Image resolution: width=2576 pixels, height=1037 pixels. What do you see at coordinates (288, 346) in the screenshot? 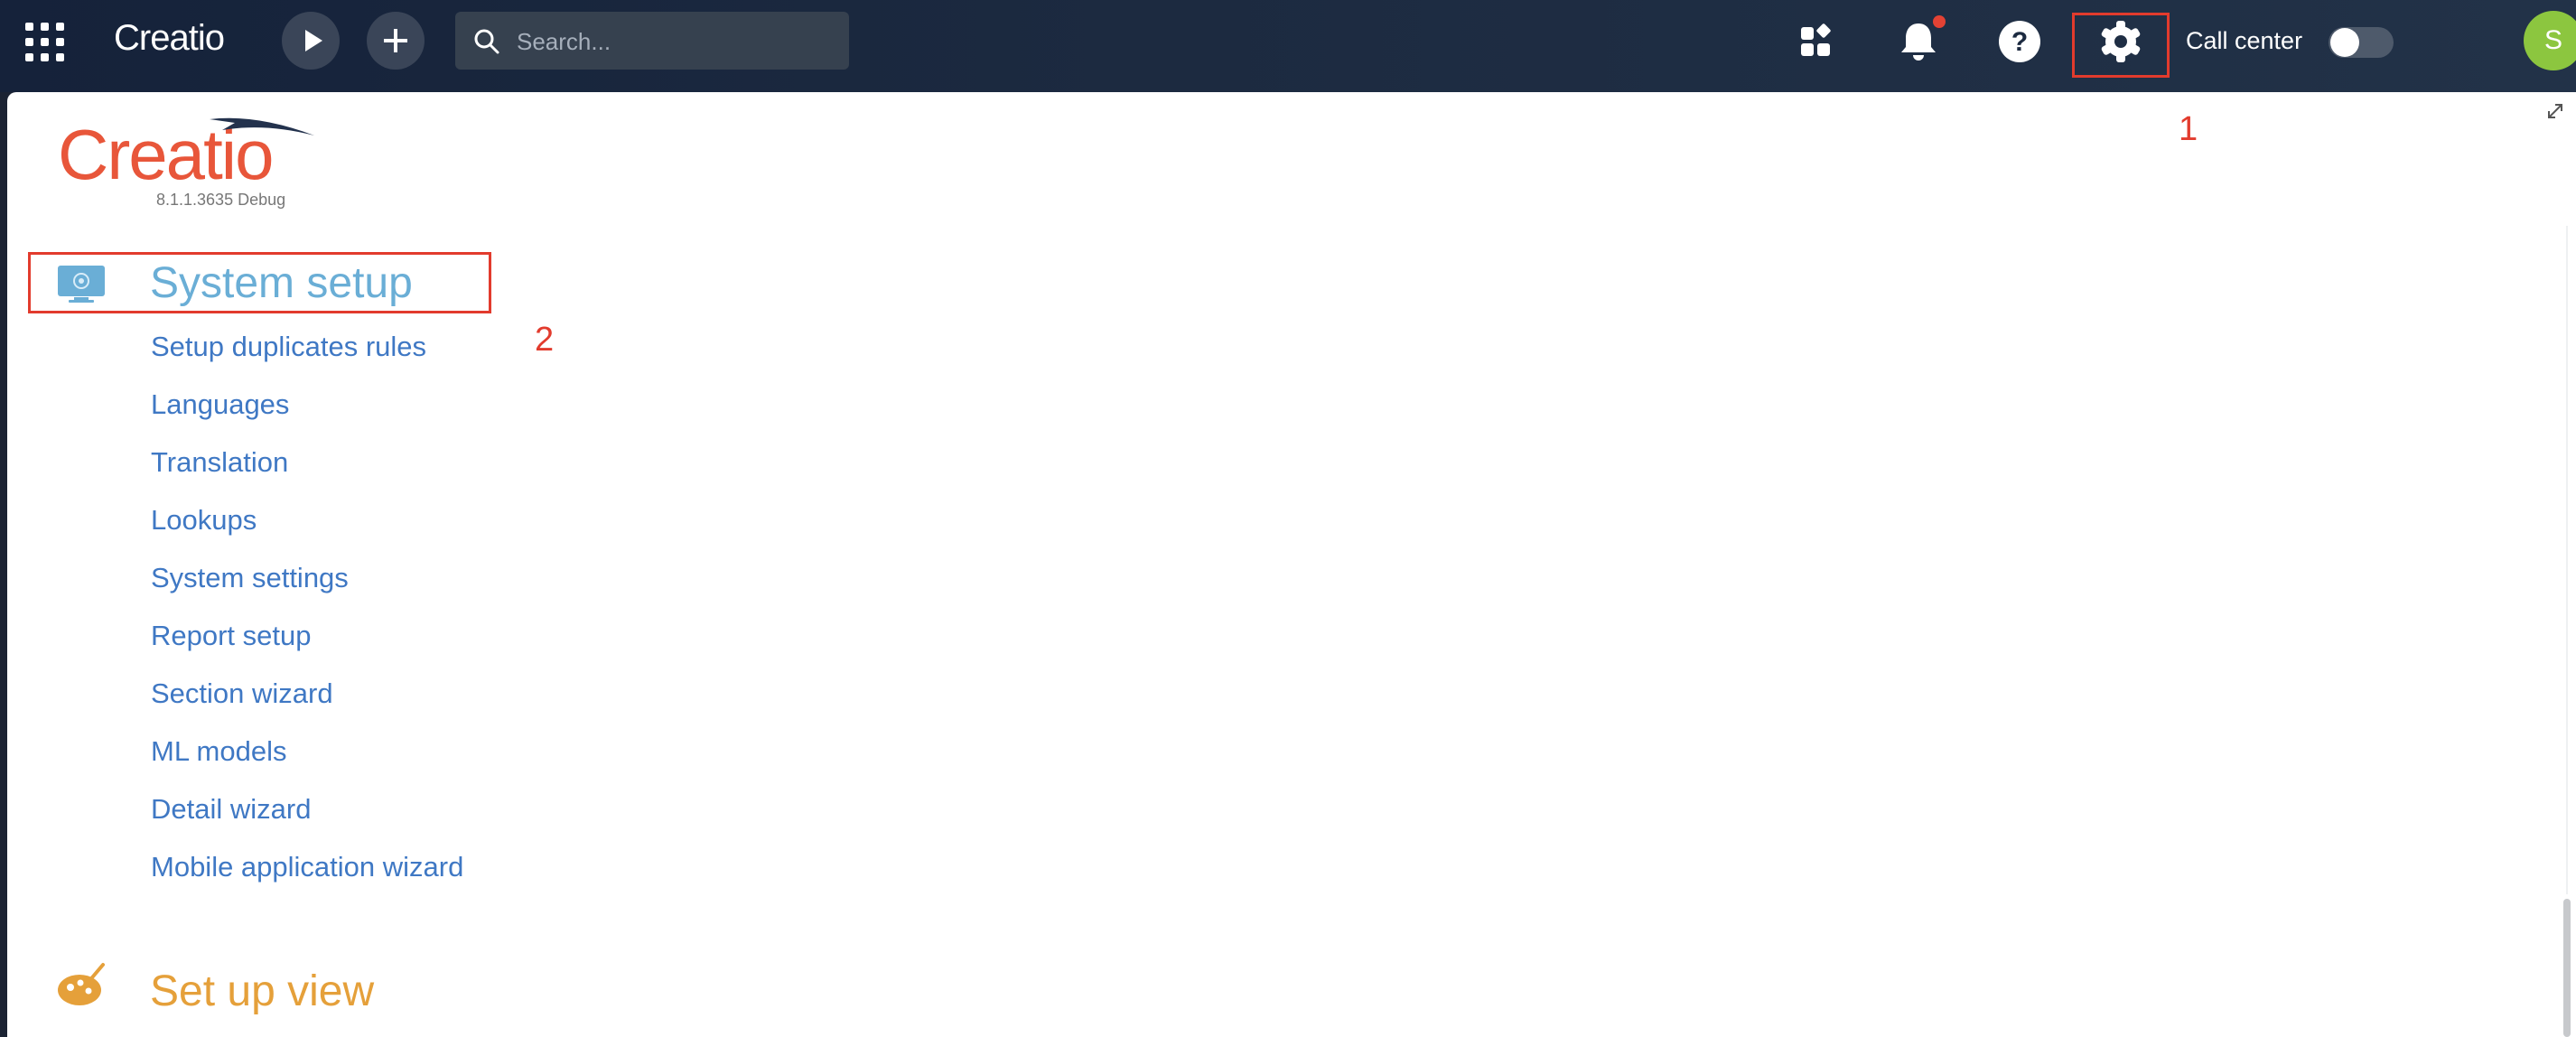
I see `setup-duplicates-rules-link: Setup duplicates rules` at bounding box center [288, 346].